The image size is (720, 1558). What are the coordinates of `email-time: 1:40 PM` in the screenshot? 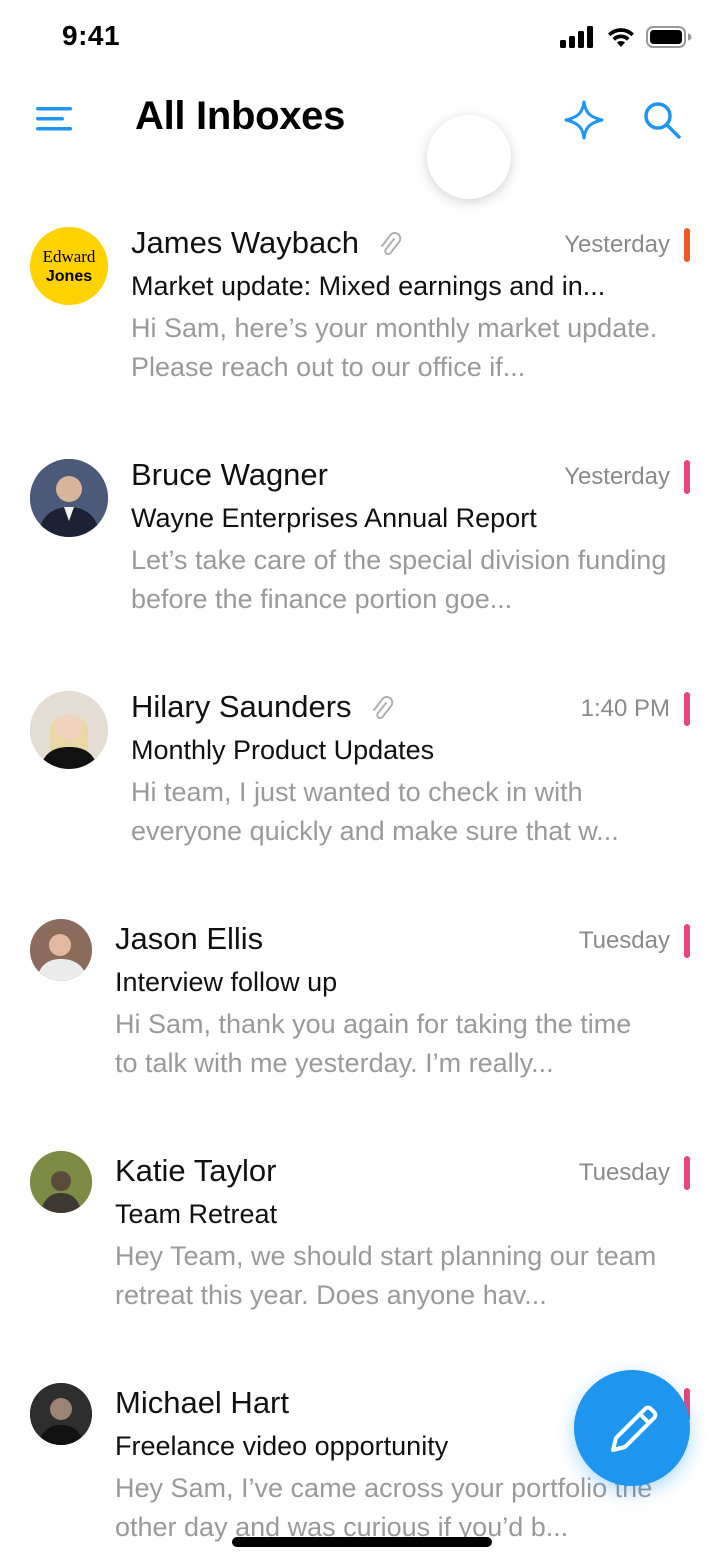 It's located at (625, 708).